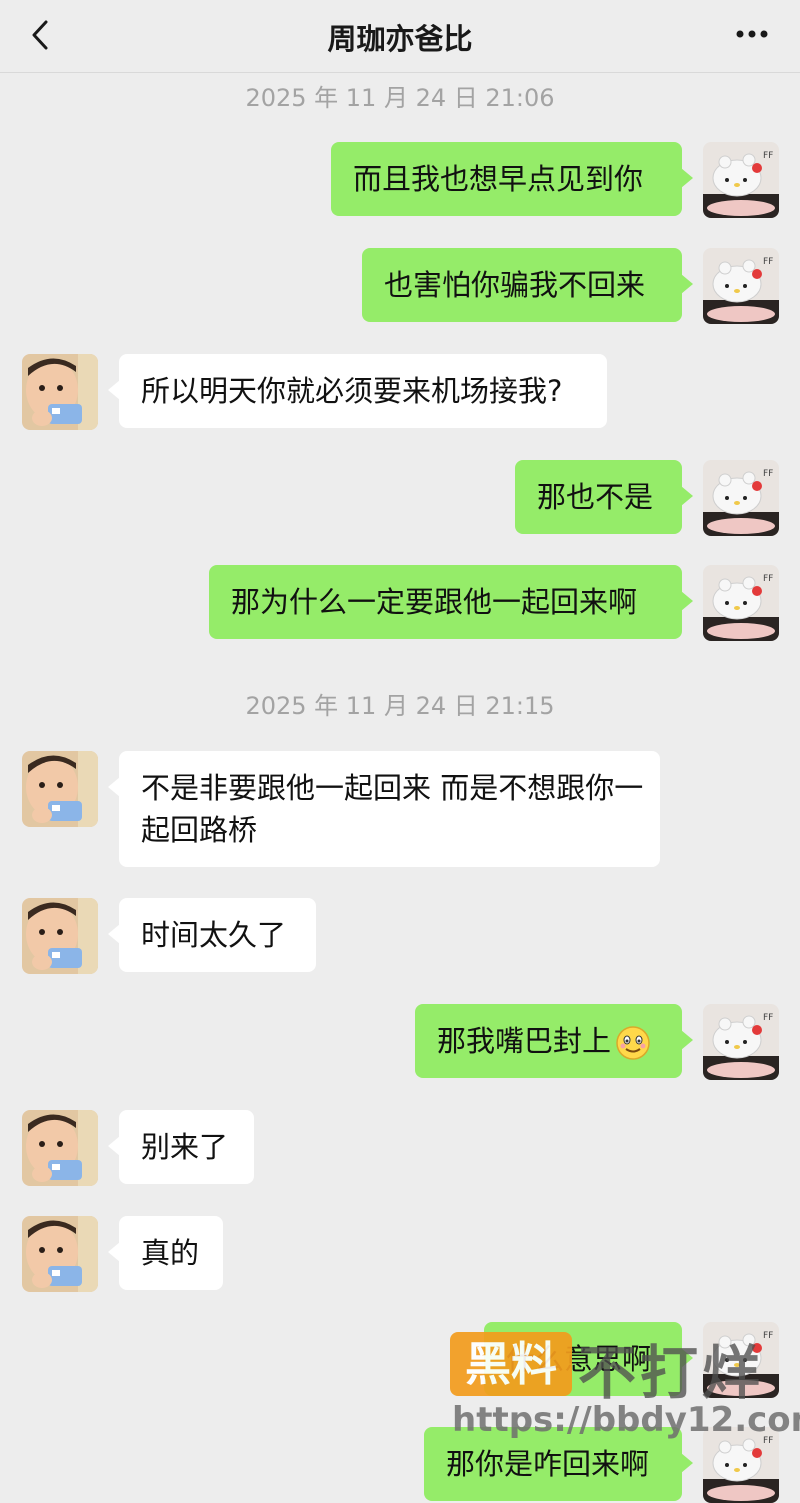 The width and height of the screenshot is (800, 1503). Describe the element at coordinates (515, 285) in the screenshot. I see `message-text: 也害怕你骗我不回来` at that location.